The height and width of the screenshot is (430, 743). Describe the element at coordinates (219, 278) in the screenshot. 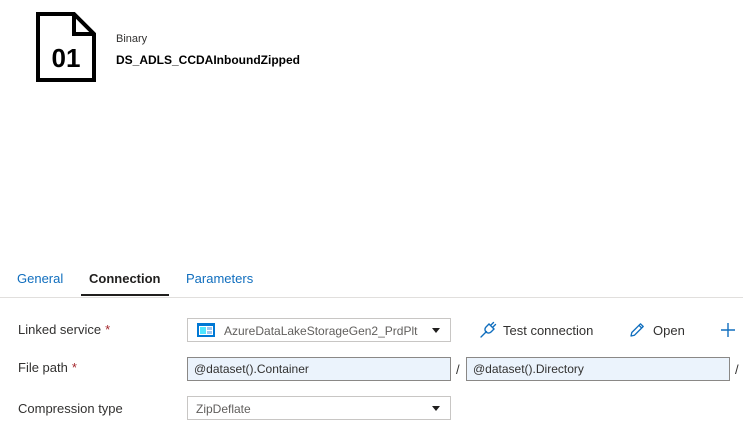

I see `tab-parameters: Parameters` at that location.